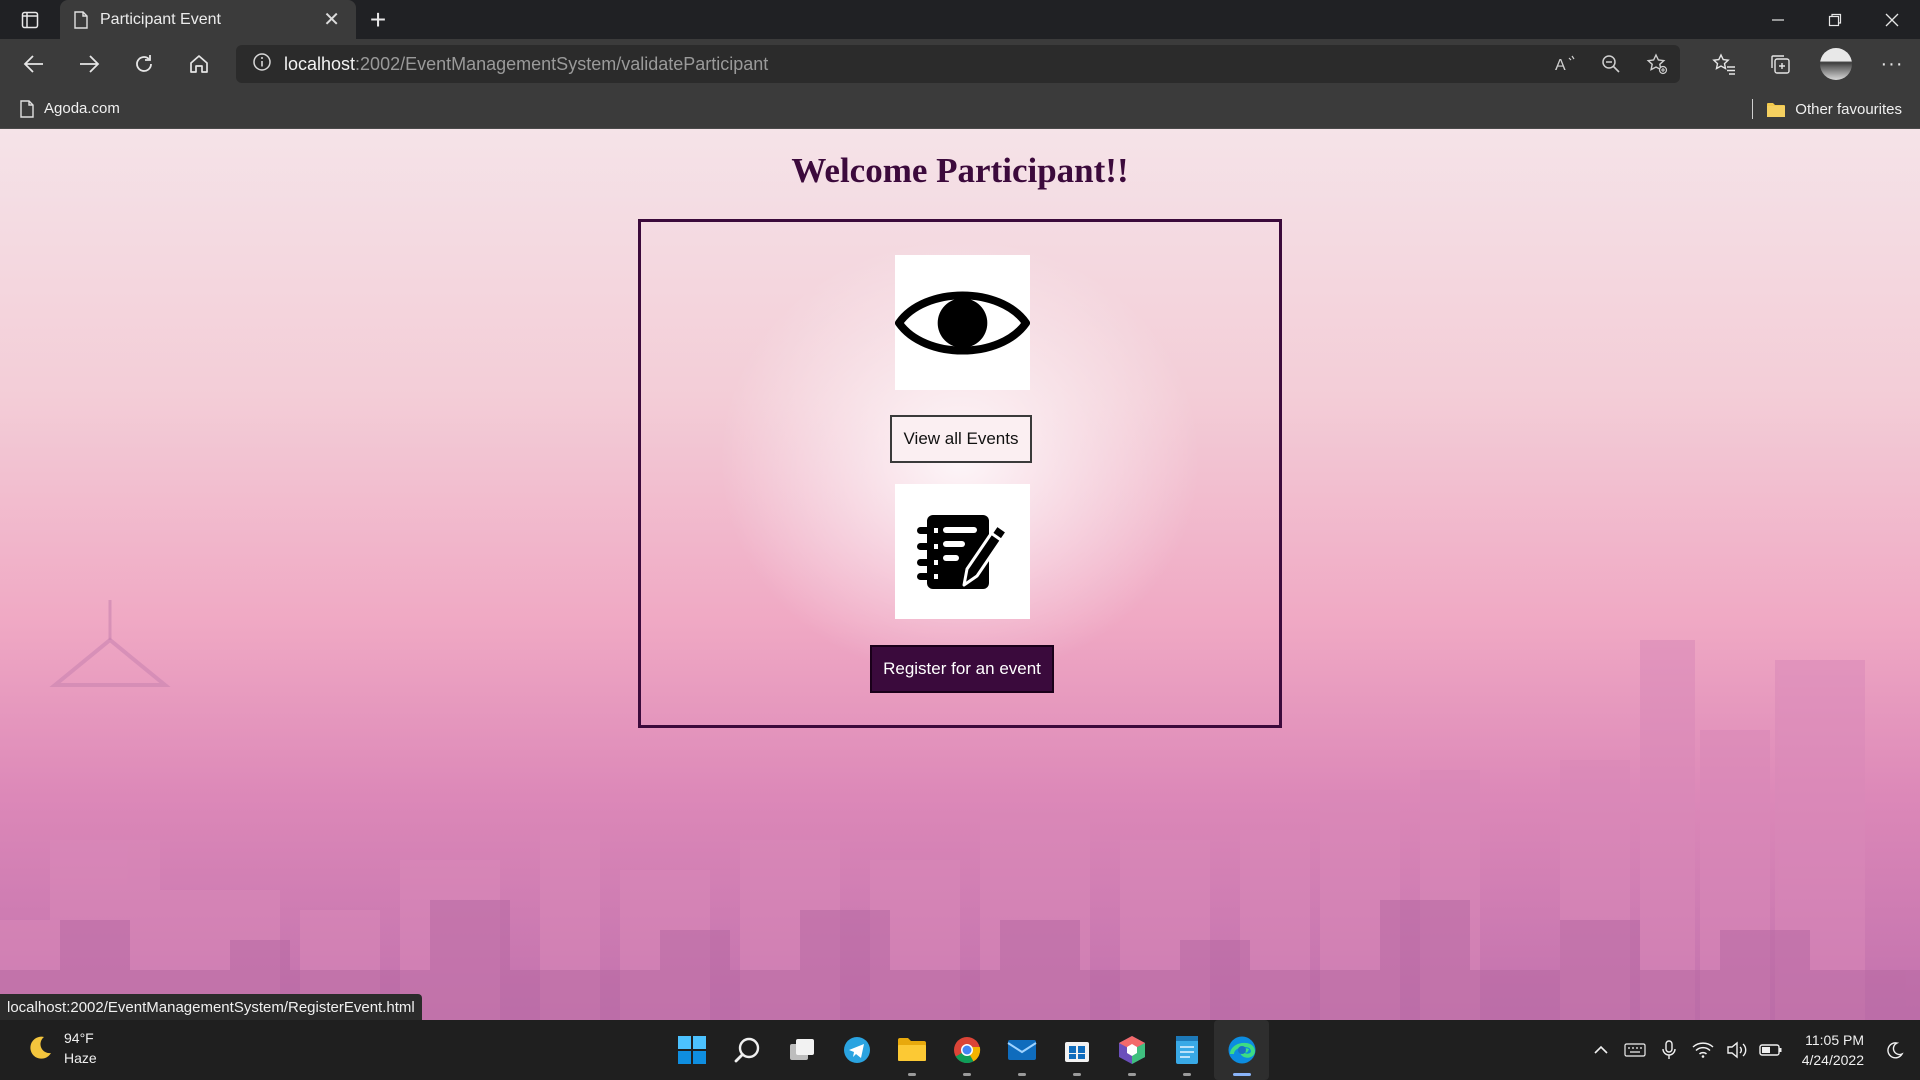 This screenshot has height=1080, width=1920. I want to click on edge-app, so click(1241, 1050).